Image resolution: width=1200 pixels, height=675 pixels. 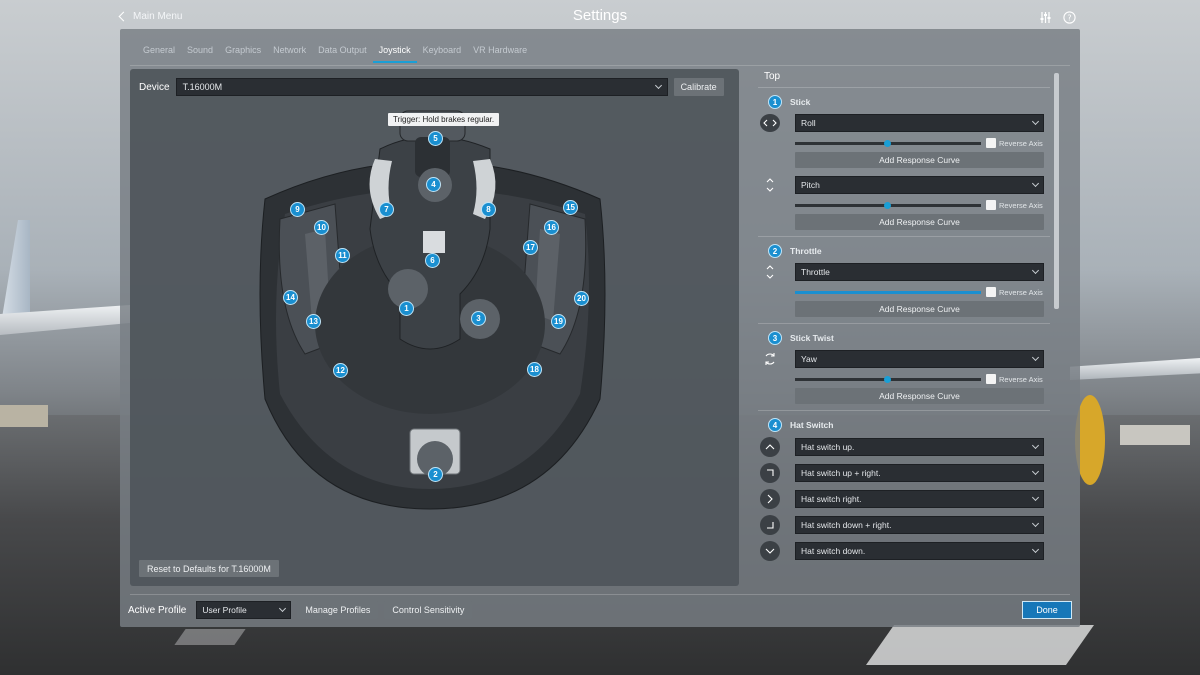 I want to click on button-marker-14: 14, so click(x=290, y=297).